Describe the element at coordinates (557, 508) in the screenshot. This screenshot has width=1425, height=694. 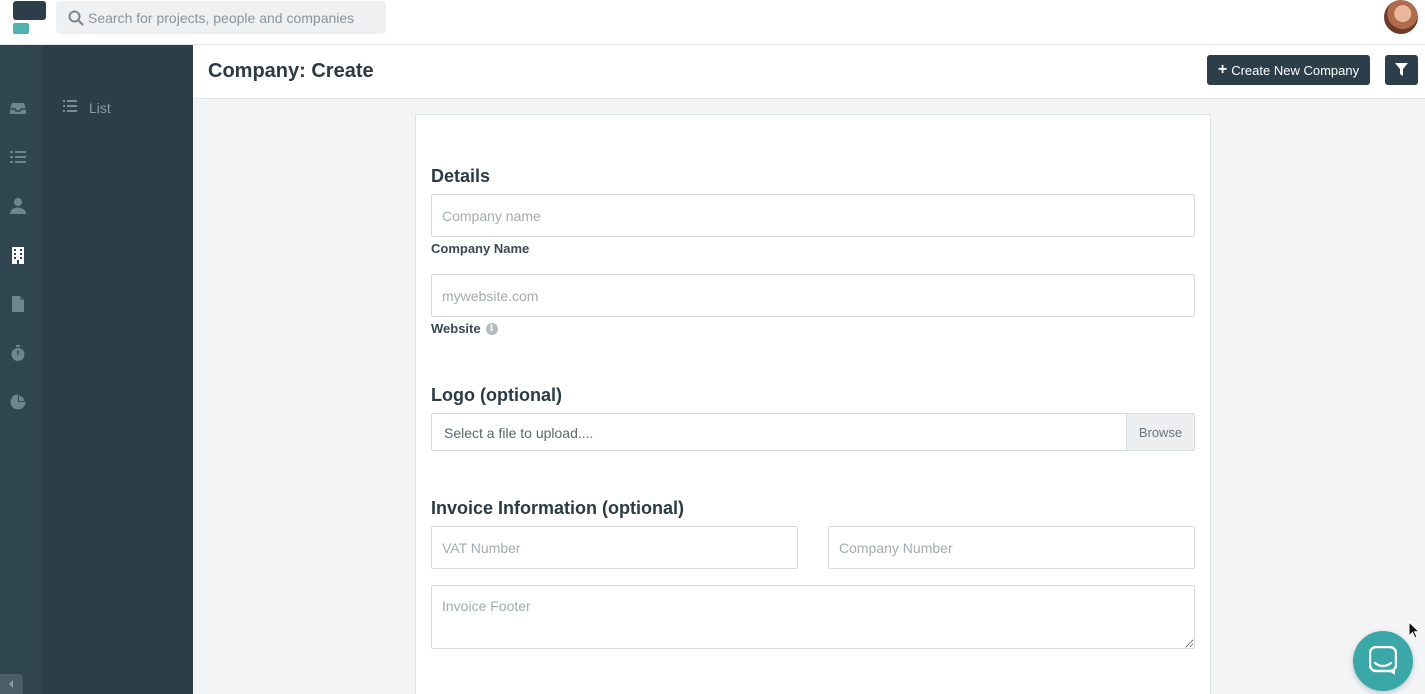
I see `invoice-section-title: Invoice Information (optional)` at that location.